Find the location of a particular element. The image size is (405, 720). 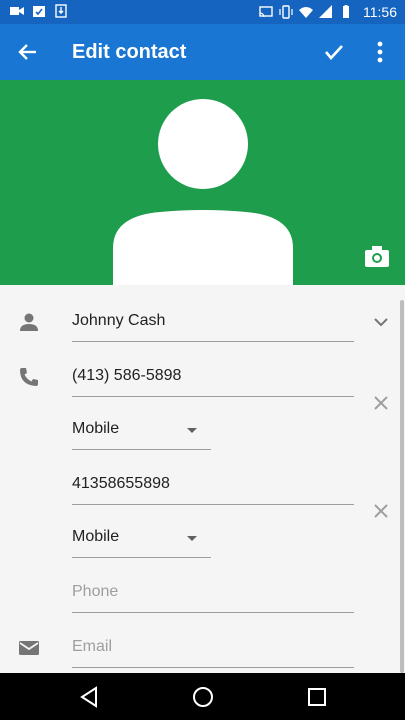

status-time: 11:56 is located at coordinates (380, 12).